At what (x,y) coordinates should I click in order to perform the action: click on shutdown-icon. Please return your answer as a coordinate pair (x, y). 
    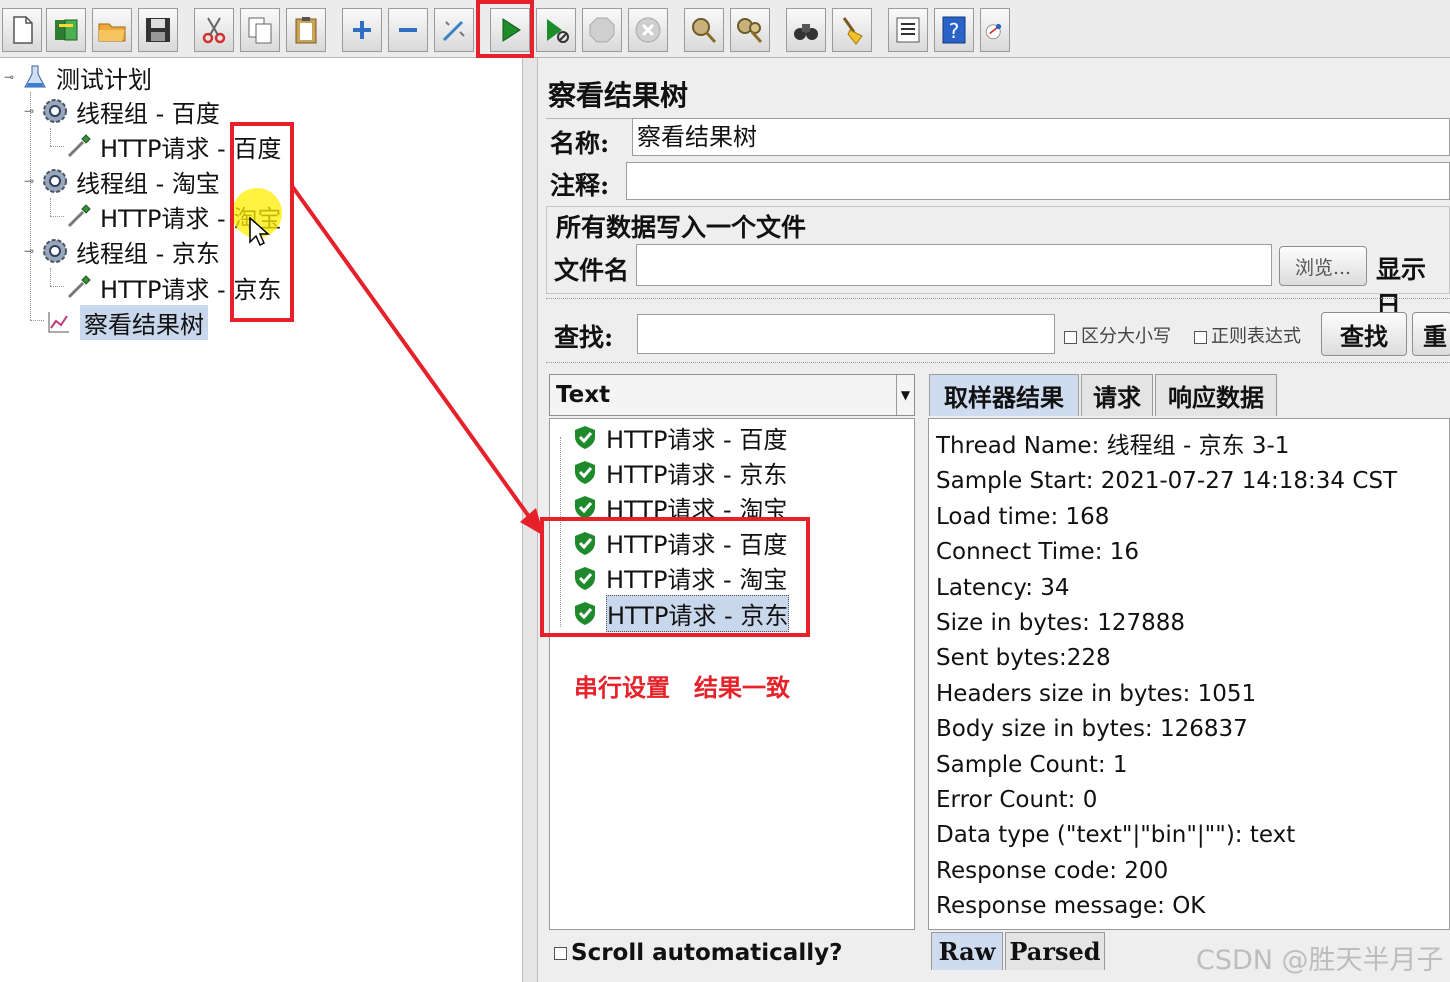
    Looking at the image, I should click on (648, 30).